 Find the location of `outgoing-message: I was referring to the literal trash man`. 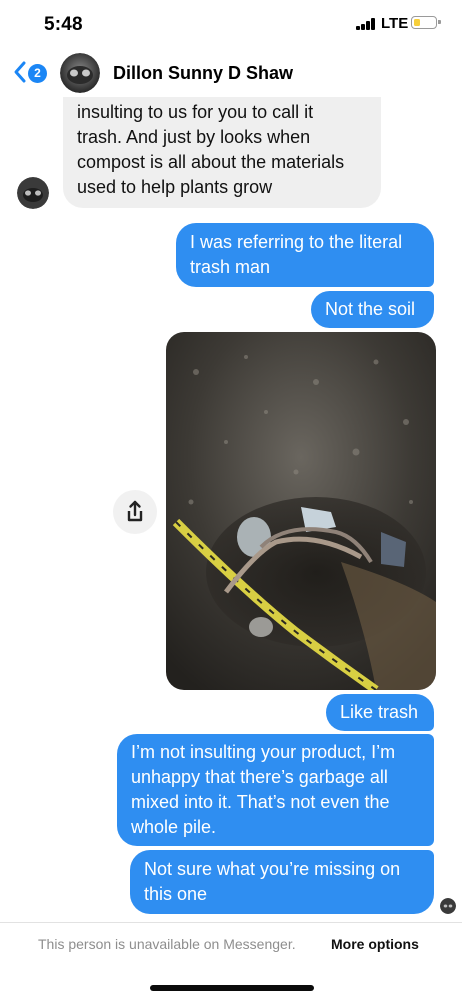

outgoing-message: I was referring to the literal trash man is located at coordinates (305, 255).